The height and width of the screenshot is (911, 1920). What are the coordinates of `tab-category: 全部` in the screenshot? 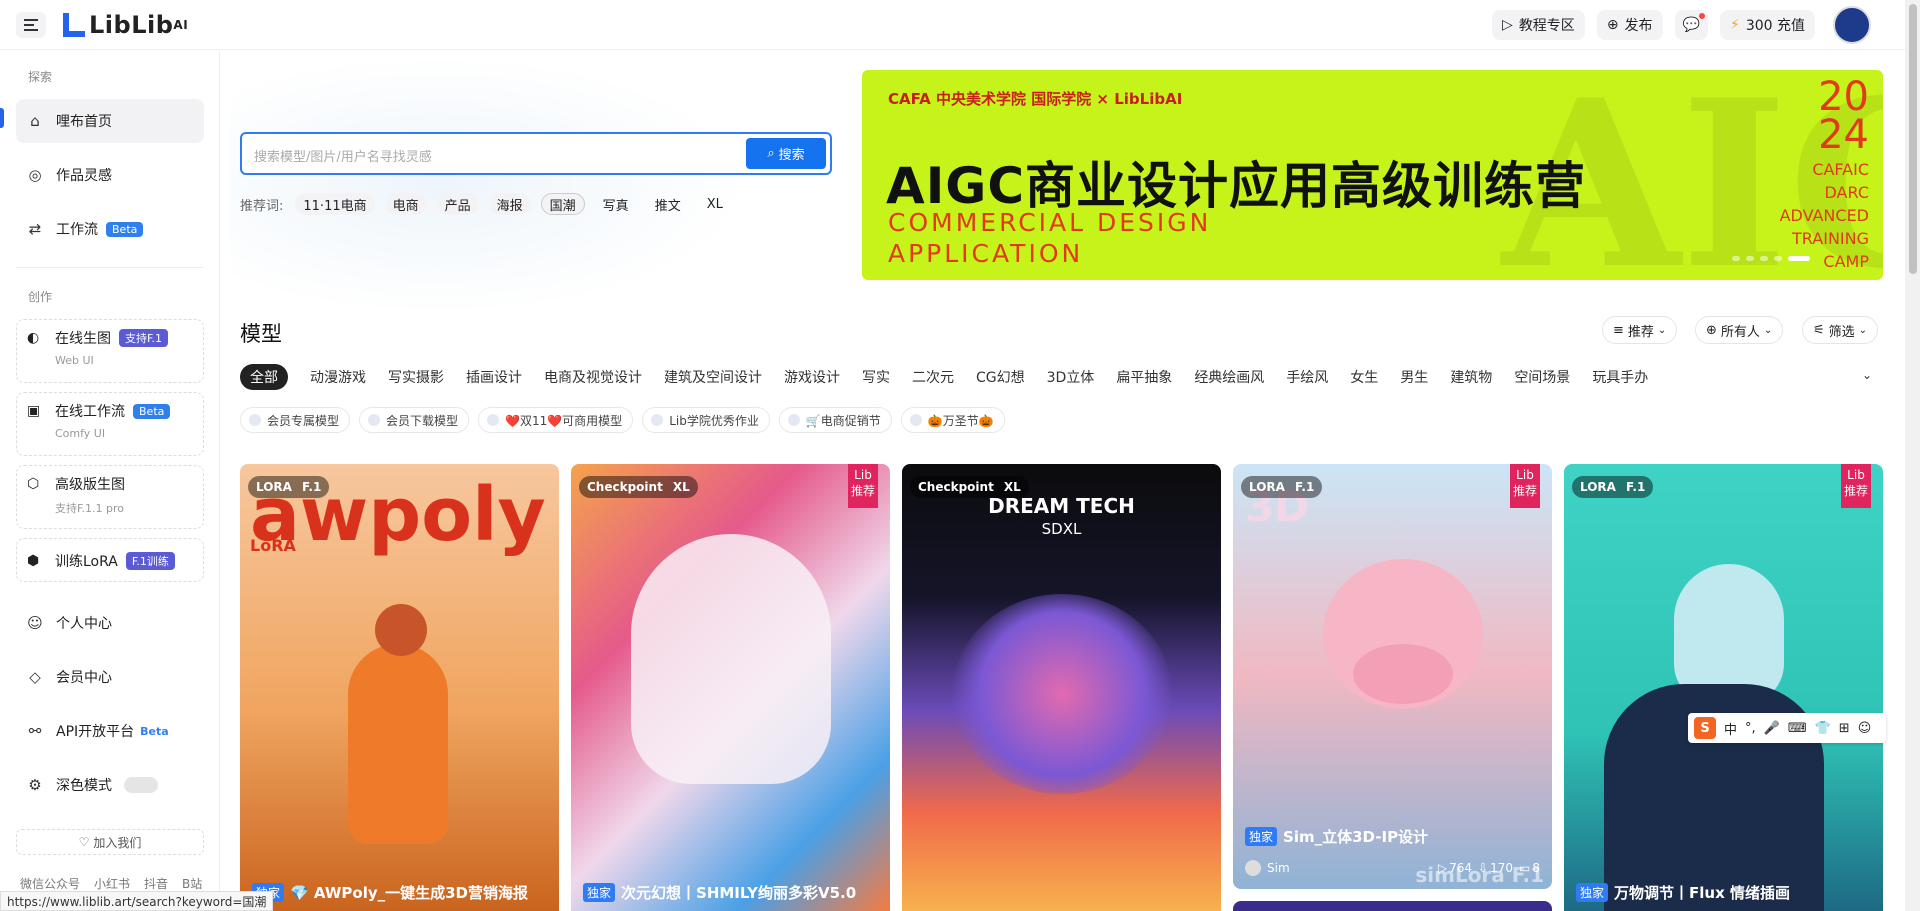 It's located at (264, 377).